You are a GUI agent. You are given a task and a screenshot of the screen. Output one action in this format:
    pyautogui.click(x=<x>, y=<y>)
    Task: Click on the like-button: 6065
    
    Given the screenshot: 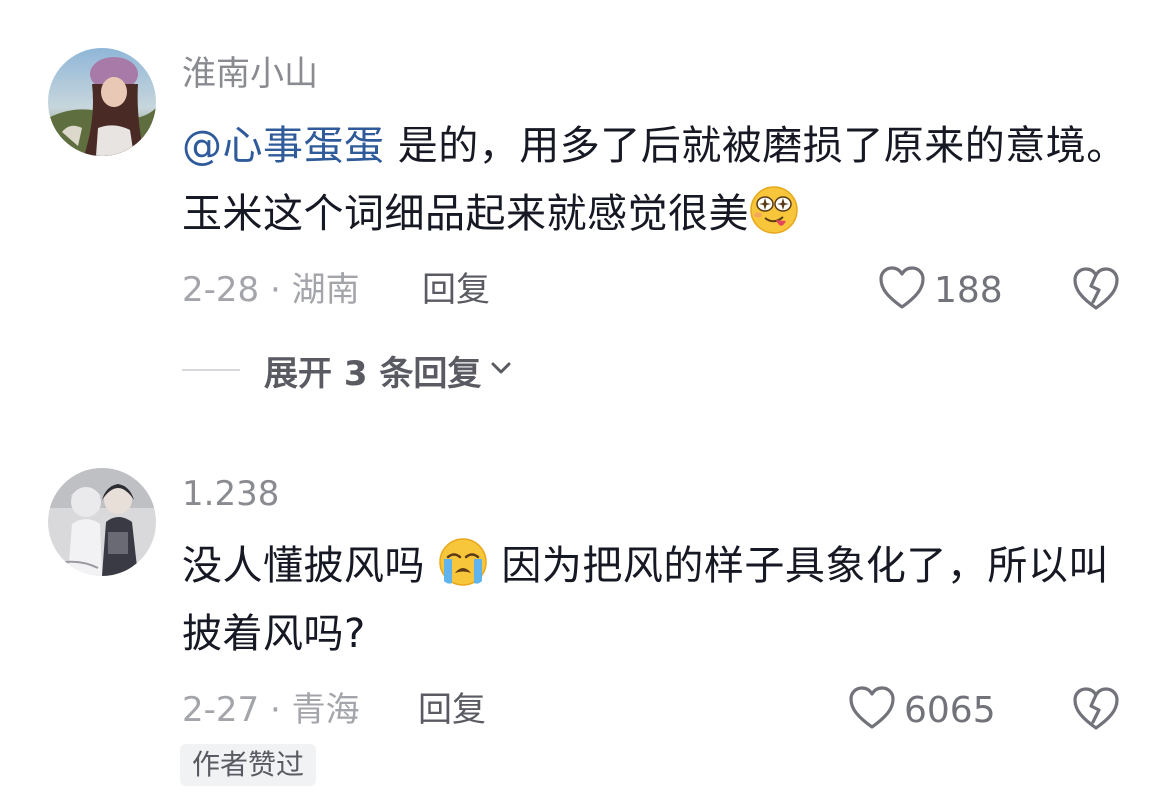 What is the action you would take?
    pyautogui.click(x=922, y=710)
    